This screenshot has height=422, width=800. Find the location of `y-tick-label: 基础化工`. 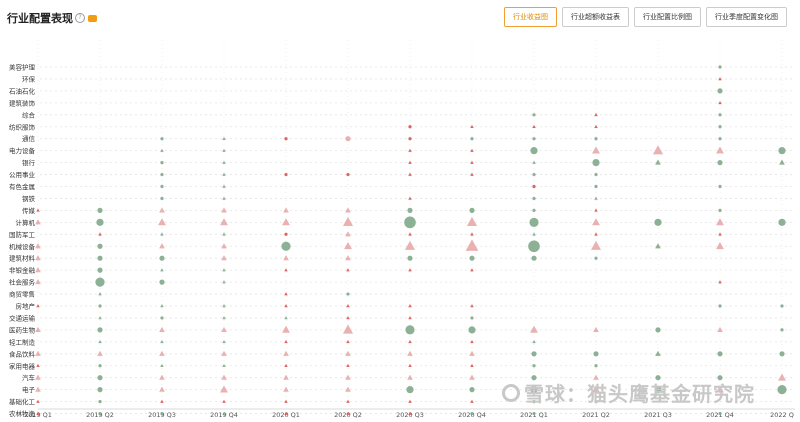

y-tick-label: 基础化工 is located at coordinates (22, 401).